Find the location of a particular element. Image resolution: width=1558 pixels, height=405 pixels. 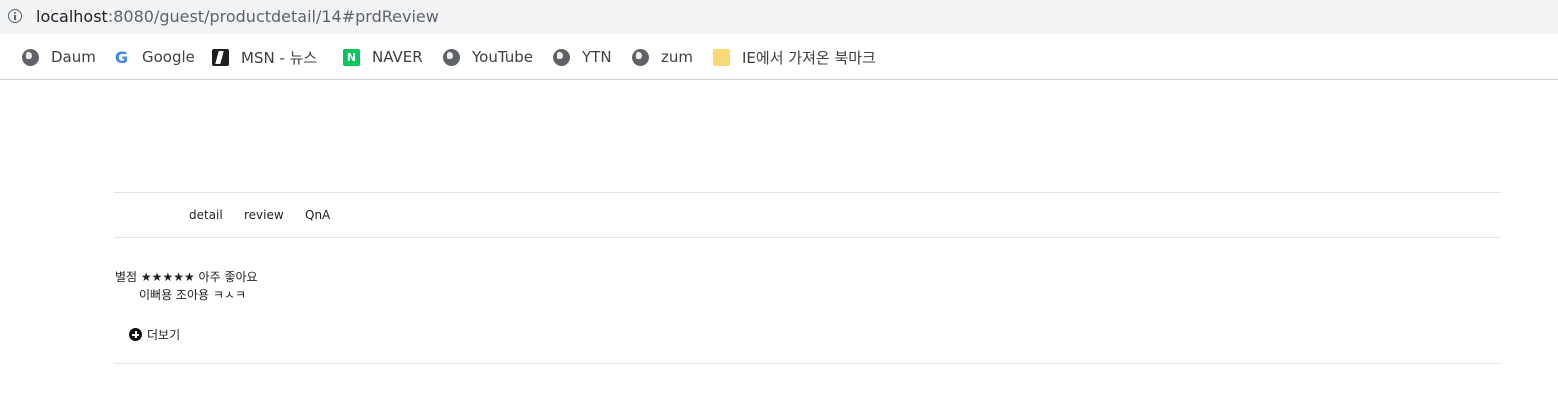

rating-text: 아주 좋아요 is located at coordinates (228, 277).